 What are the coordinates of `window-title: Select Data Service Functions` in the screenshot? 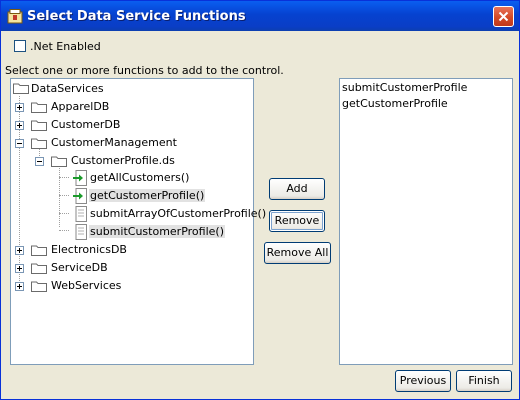 It's located at (136, 16).